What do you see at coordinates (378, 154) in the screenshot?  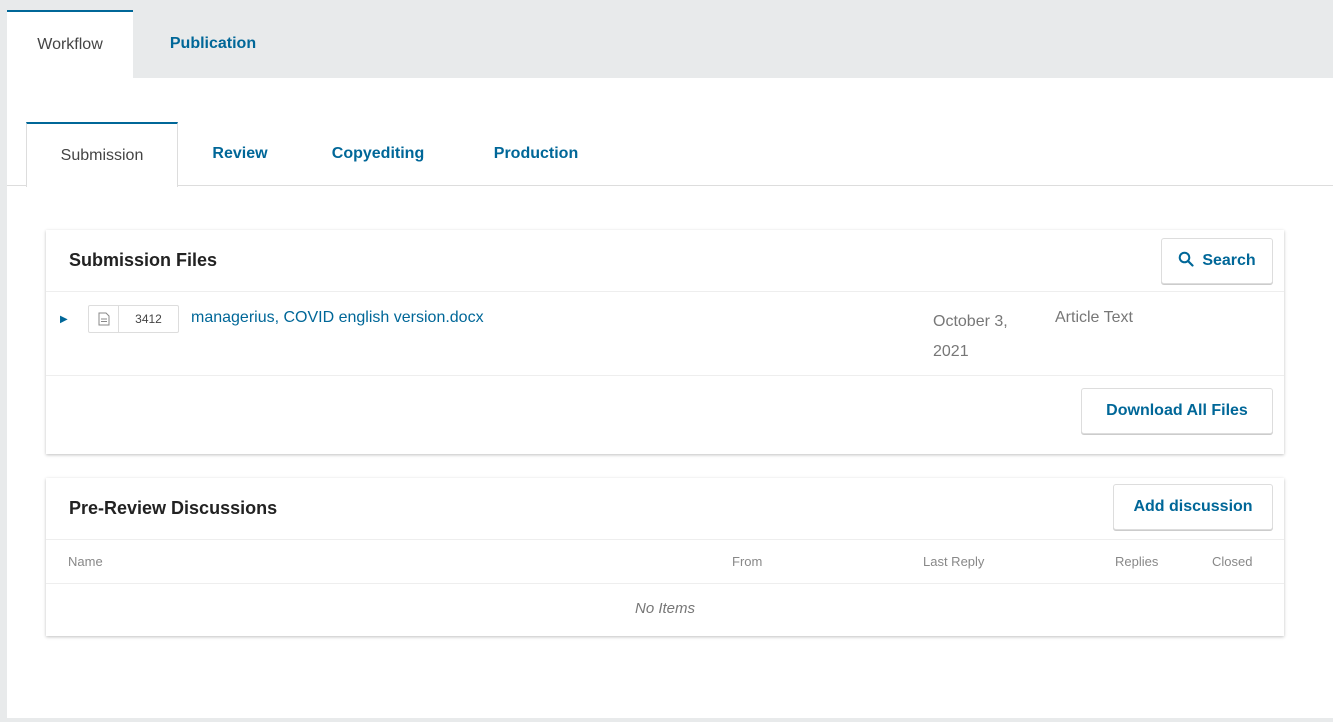 I see `tab-copyediting: Copyediting` at bounding box center [378, 154].